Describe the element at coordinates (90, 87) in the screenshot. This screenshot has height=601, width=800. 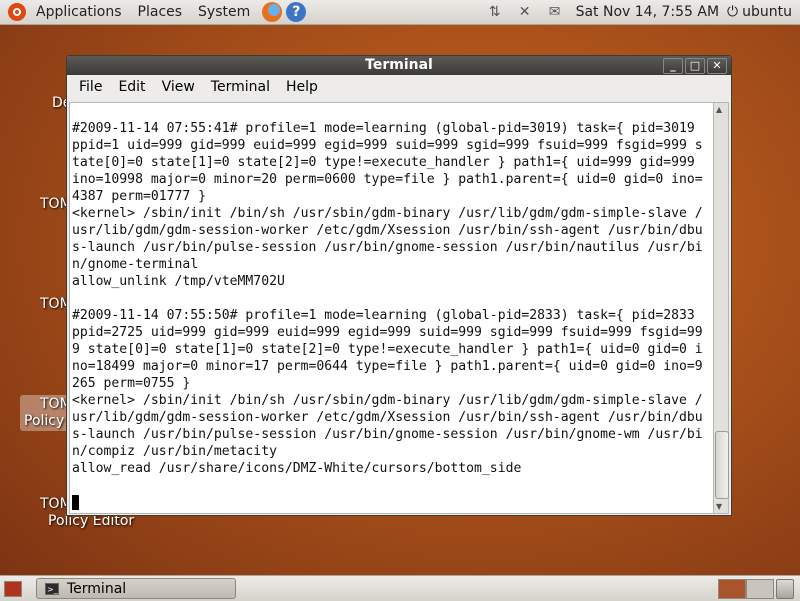
I see `menu-file: File` at that location.